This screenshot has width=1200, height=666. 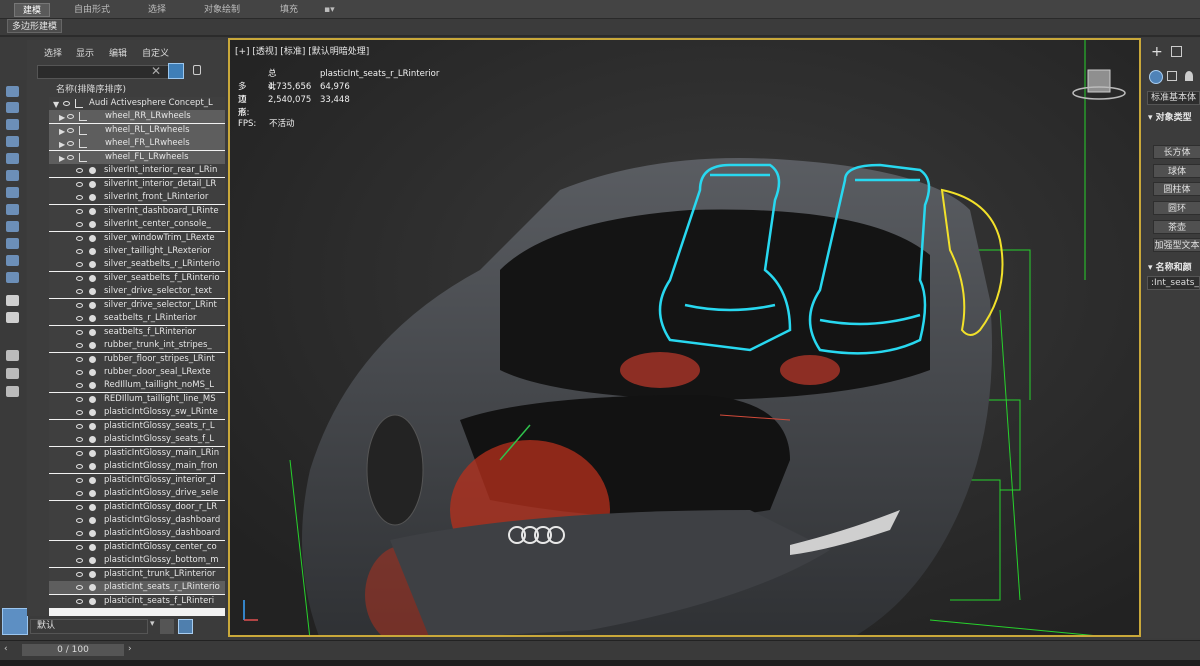 What do you see at coordinates (137, 211) in the screenshot?
I see `list-item: silverInt_dashboard_LRinte` at bounding box center [137, 211].